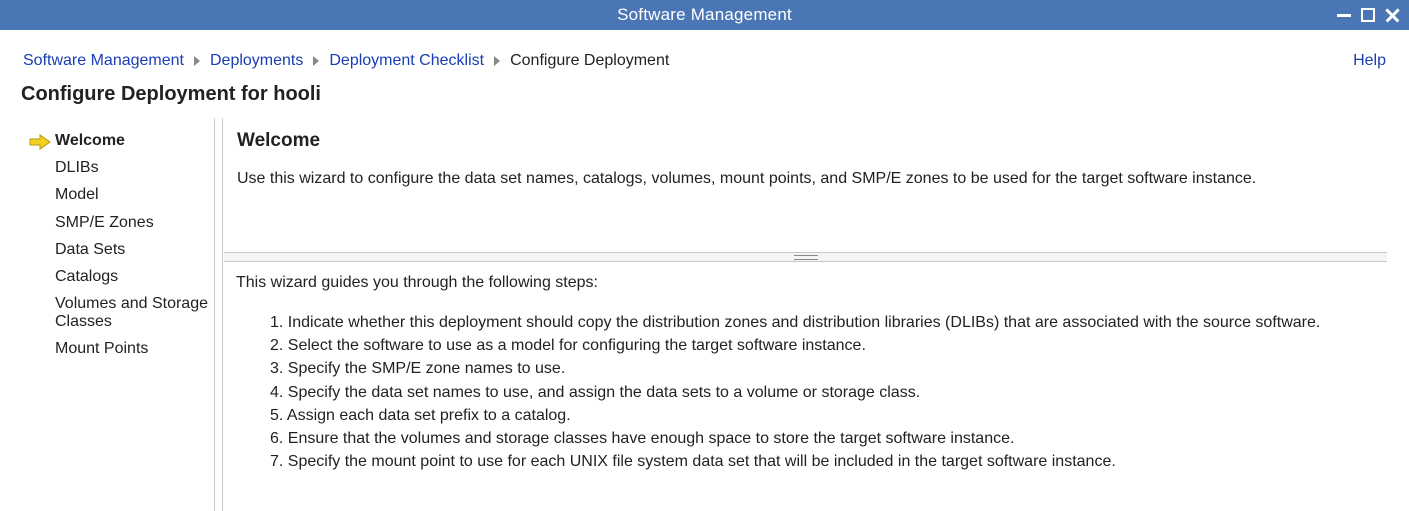  I want to click on splitter-grip-icon, so click(806, 257).